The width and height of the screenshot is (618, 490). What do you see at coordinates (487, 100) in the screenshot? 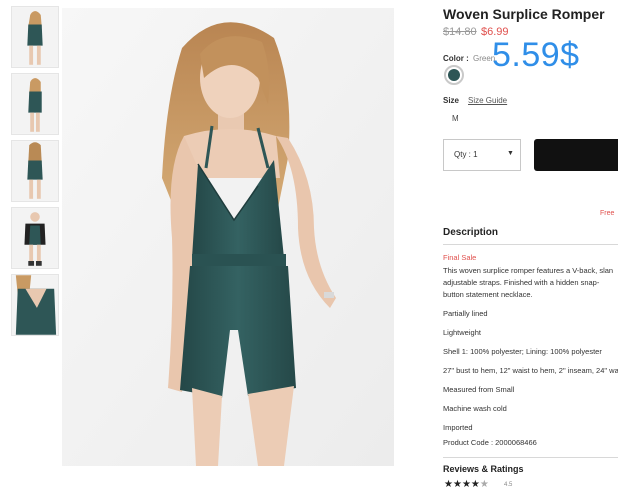
I see `size-guide-link: Size Guide` at bounding box center [487, 100].